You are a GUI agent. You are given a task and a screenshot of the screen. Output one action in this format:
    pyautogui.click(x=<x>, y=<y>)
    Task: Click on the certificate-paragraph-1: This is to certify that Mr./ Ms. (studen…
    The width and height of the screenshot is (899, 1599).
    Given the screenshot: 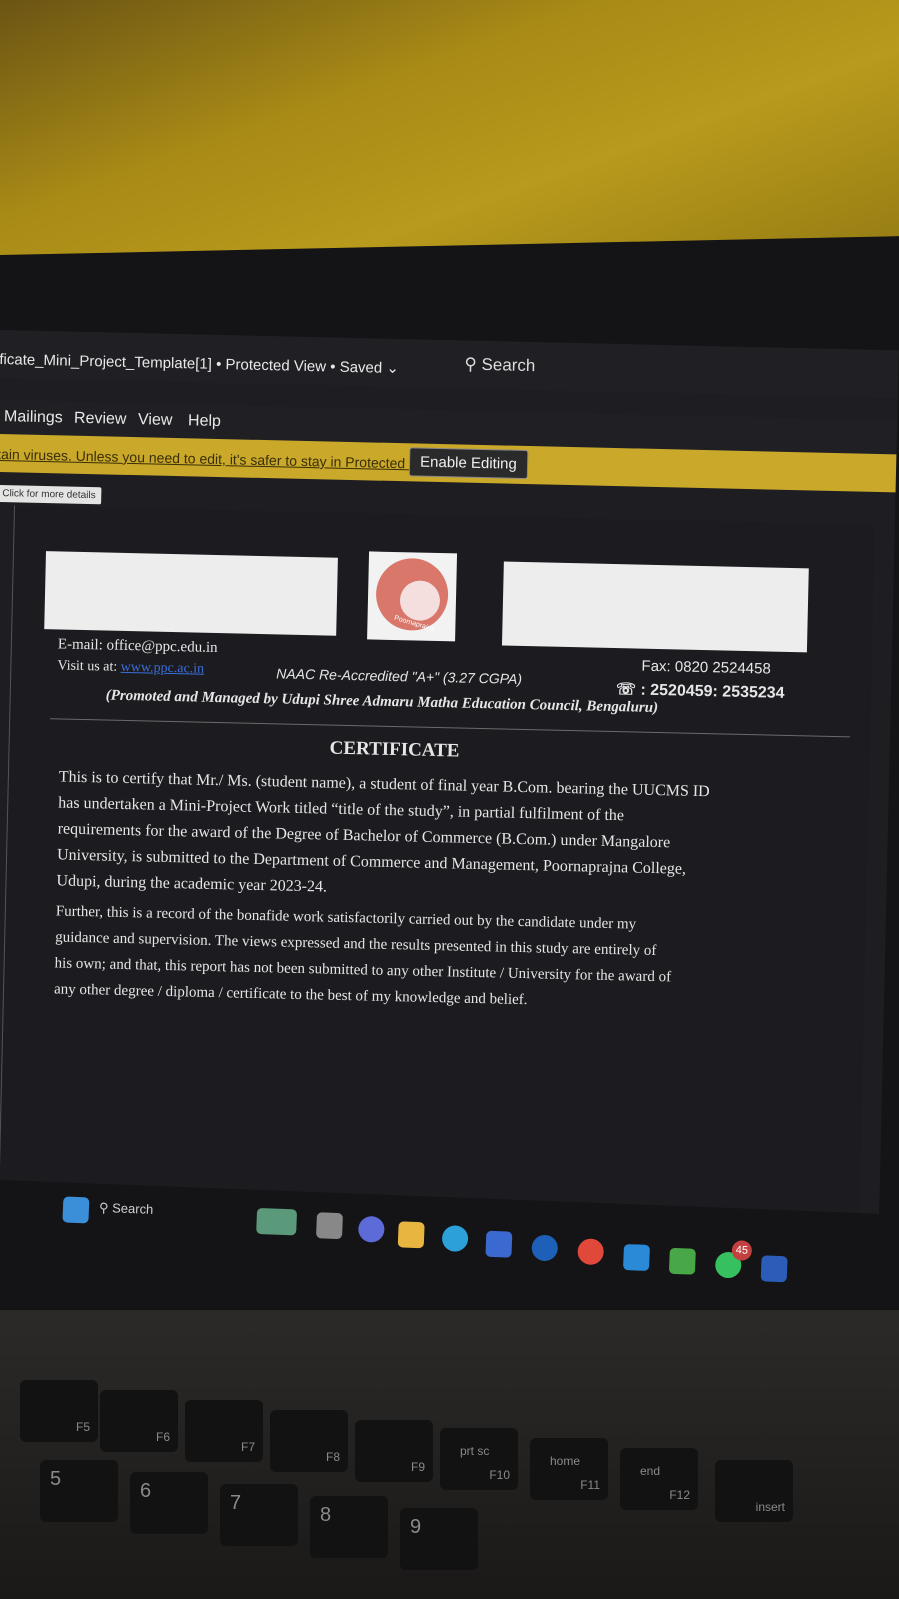 What is the action you would take?
    pyautogui.click(x=417, y=837)
    